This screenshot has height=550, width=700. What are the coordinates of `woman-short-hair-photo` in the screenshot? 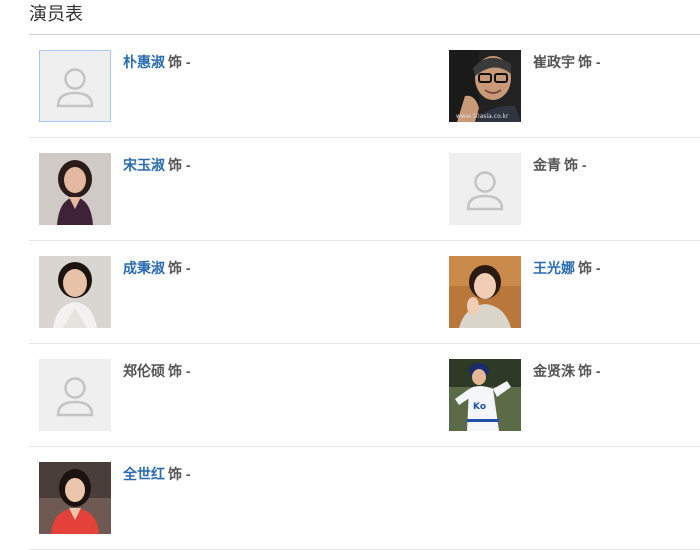 It's located at (485, 292).